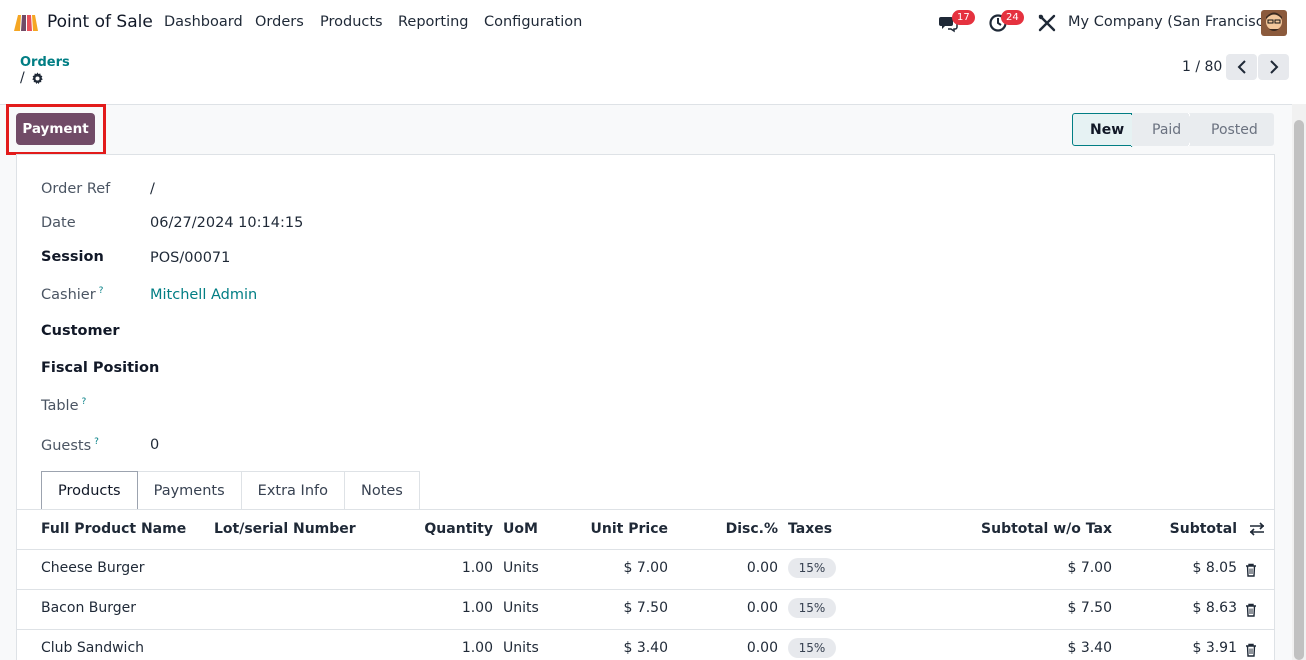 This screenshot has height=660, width=1306. Describe the element at coordinates (618, 608) in the screenshot. I see `unit-price-cell: $ 7.50` at that location.